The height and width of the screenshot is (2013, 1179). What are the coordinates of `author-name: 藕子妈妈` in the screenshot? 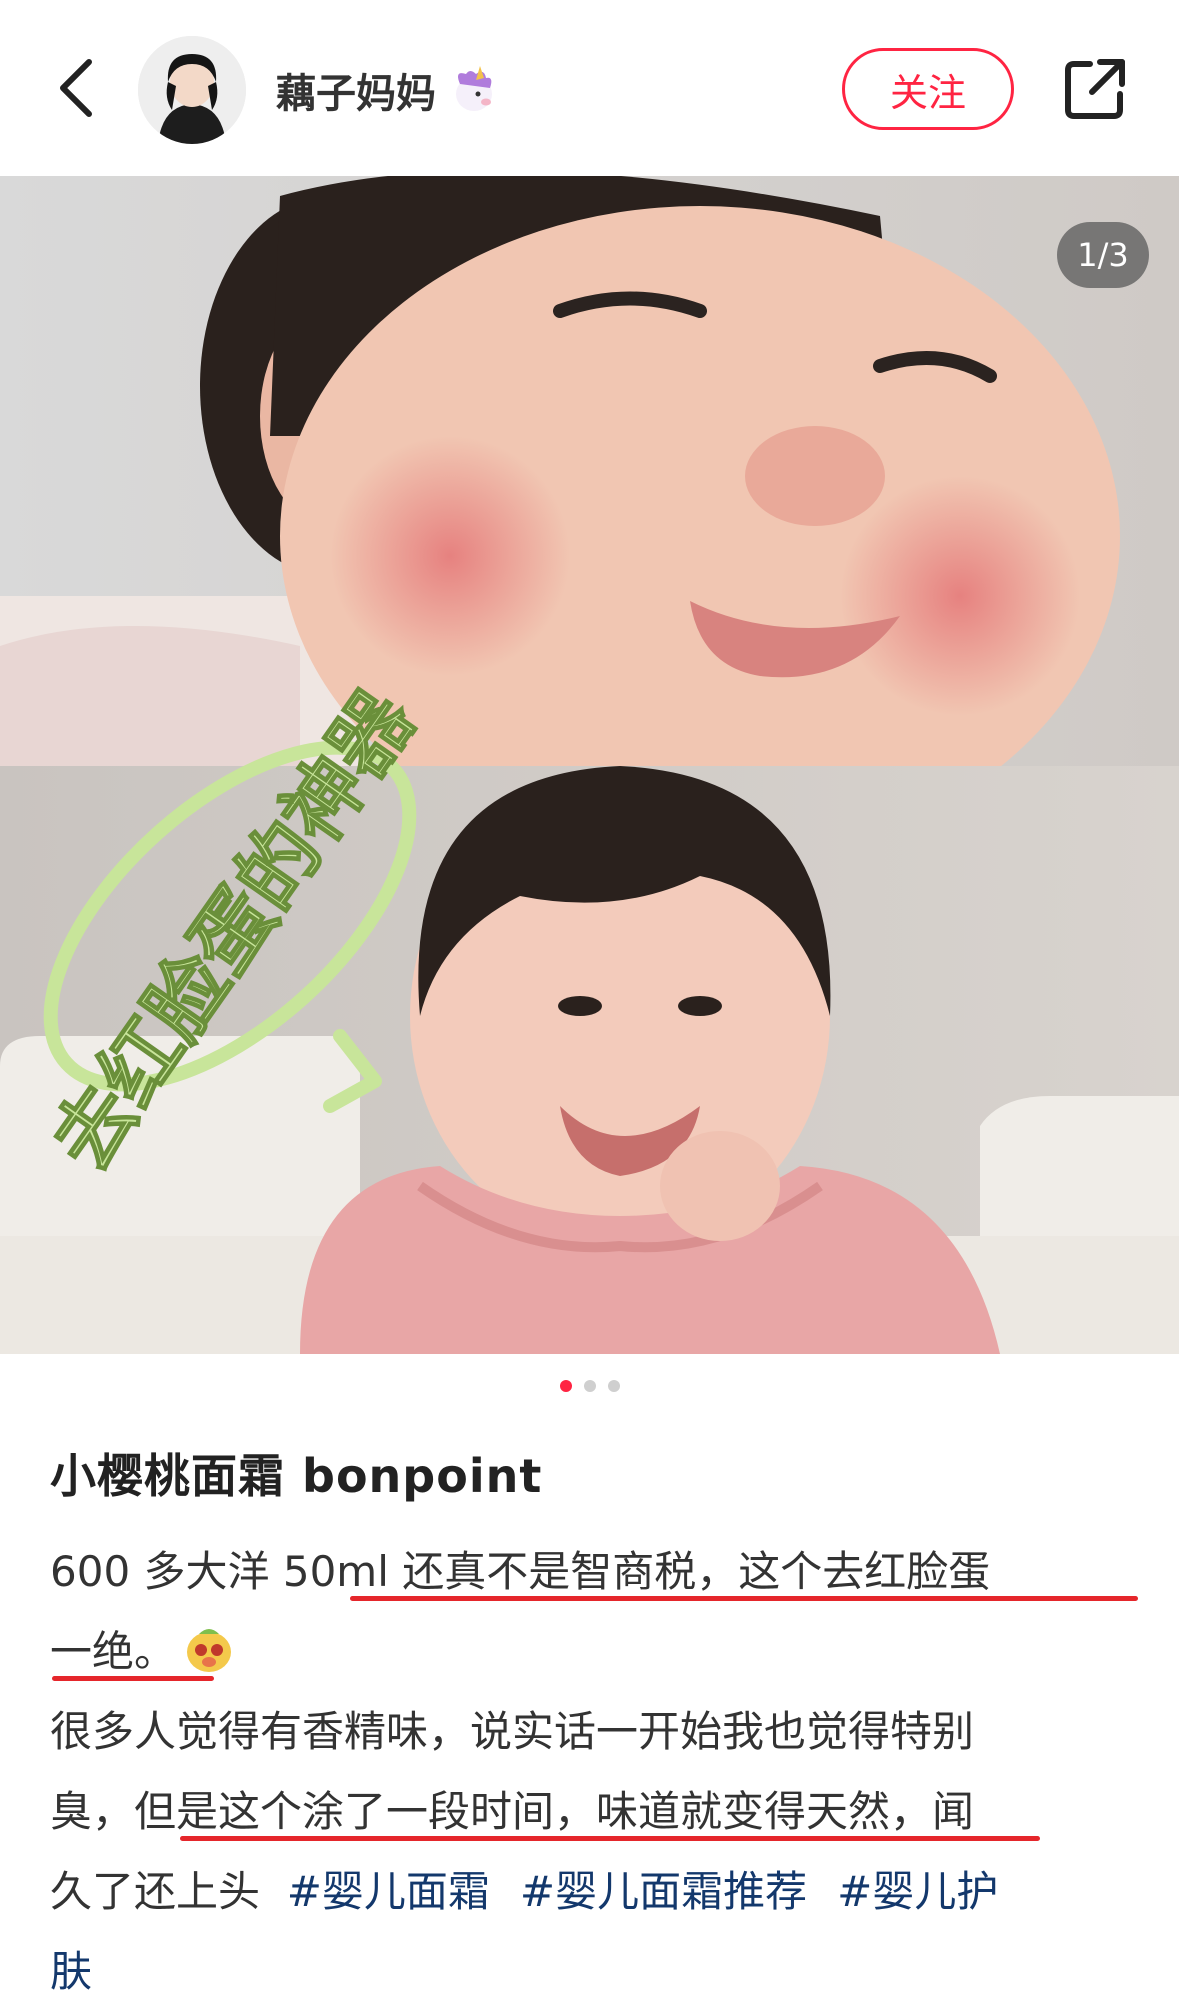 It's located at (356, 90).